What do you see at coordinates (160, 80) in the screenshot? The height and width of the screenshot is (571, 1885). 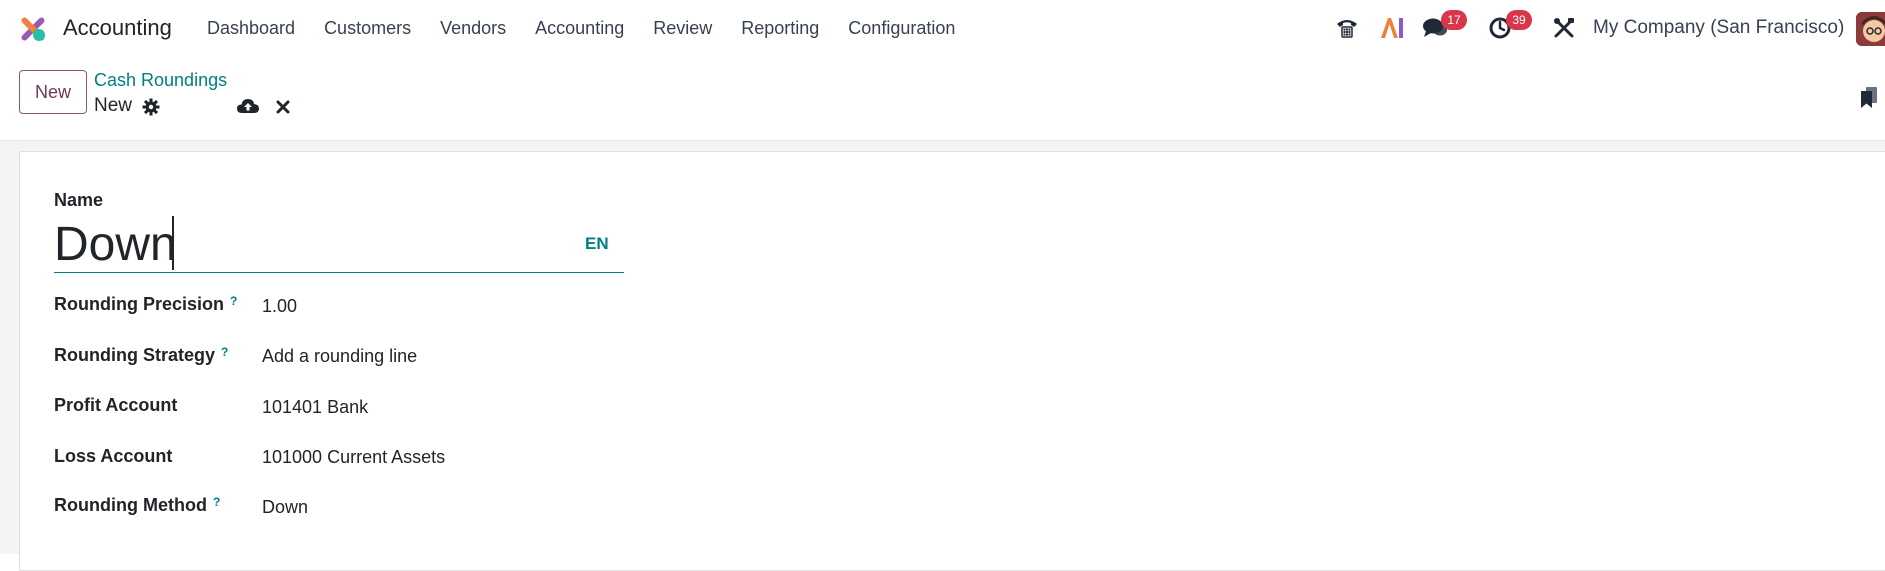 I see `breadcrumb-cash-roundings: Cash Roundings` at bounding box center [160, 80].